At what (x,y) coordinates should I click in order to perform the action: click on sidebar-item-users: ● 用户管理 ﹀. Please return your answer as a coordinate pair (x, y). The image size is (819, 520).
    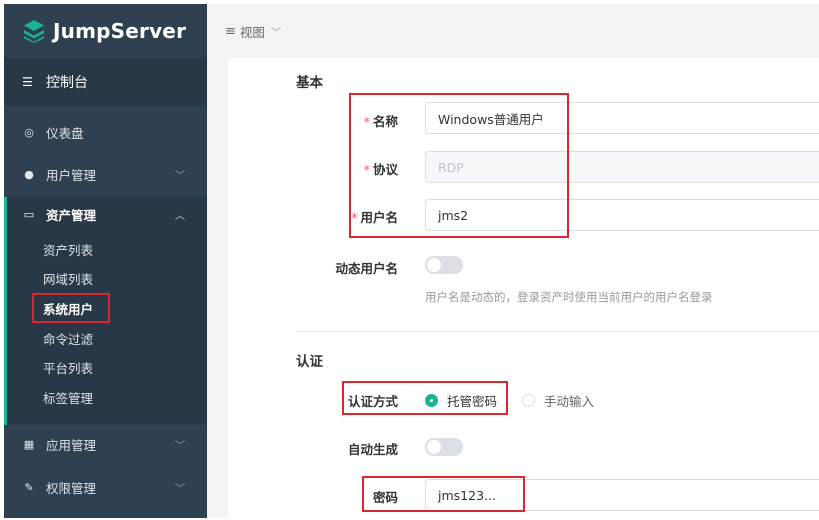
    Looking at the image, I should click on (105, 174).